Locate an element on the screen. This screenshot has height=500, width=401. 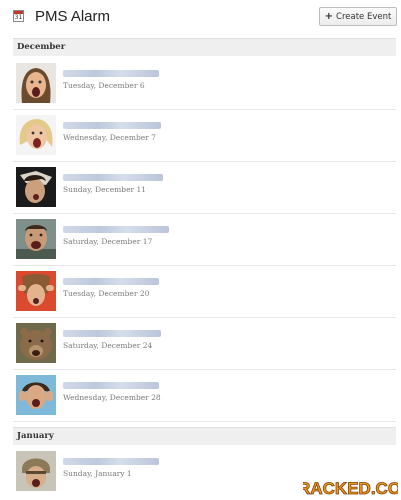
app-title: PMS Alarm is located at coordinates (73, 16).